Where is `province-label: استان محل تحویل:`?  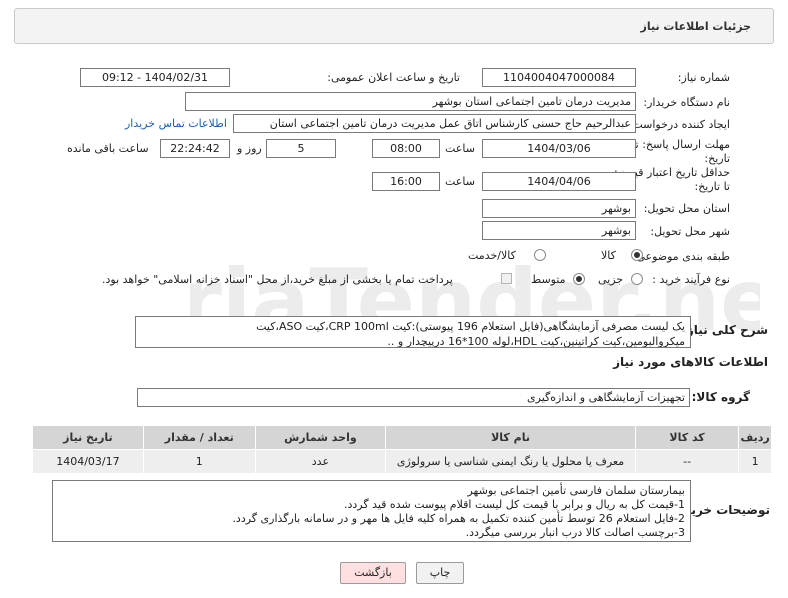 province-label: استان محل تحویل: is located at coordinates (686, 208).